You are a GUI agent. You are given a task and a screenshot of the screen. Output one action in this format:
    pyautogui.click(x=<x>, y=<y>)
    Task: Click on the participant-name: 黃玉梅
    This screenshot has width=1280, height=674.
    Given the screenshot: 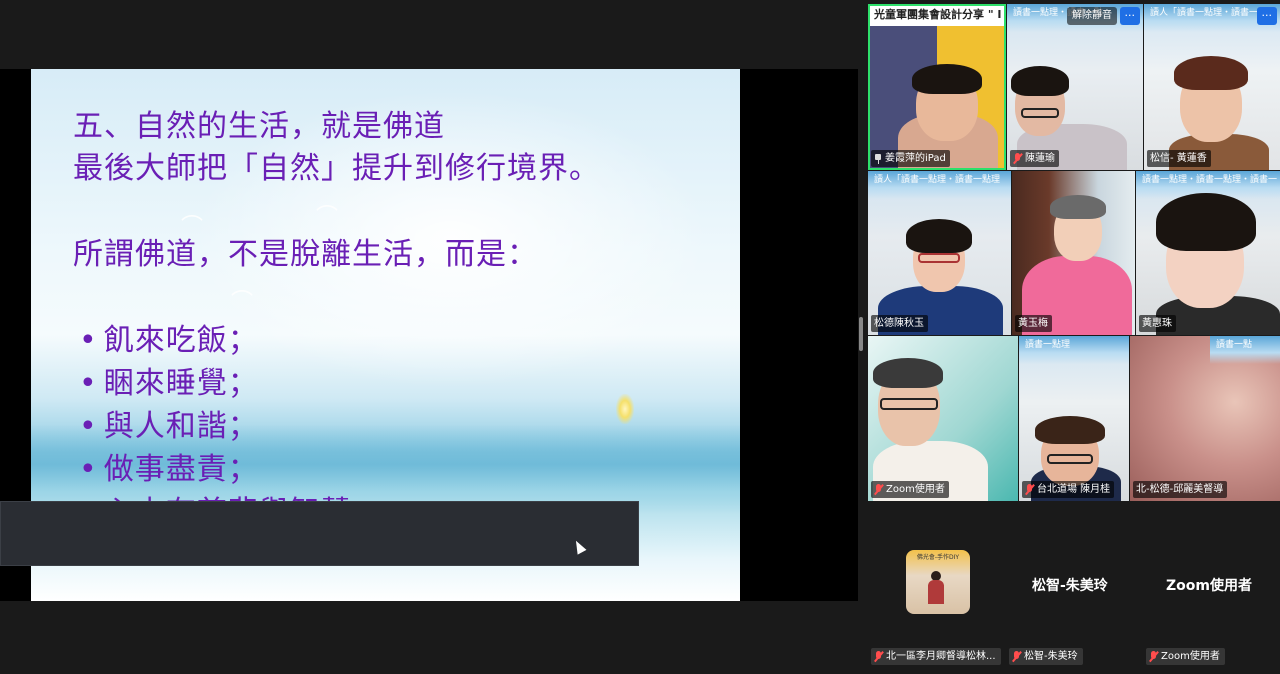 What is the action you would take?
    pyautogui.click(x=1033, y=323)
    